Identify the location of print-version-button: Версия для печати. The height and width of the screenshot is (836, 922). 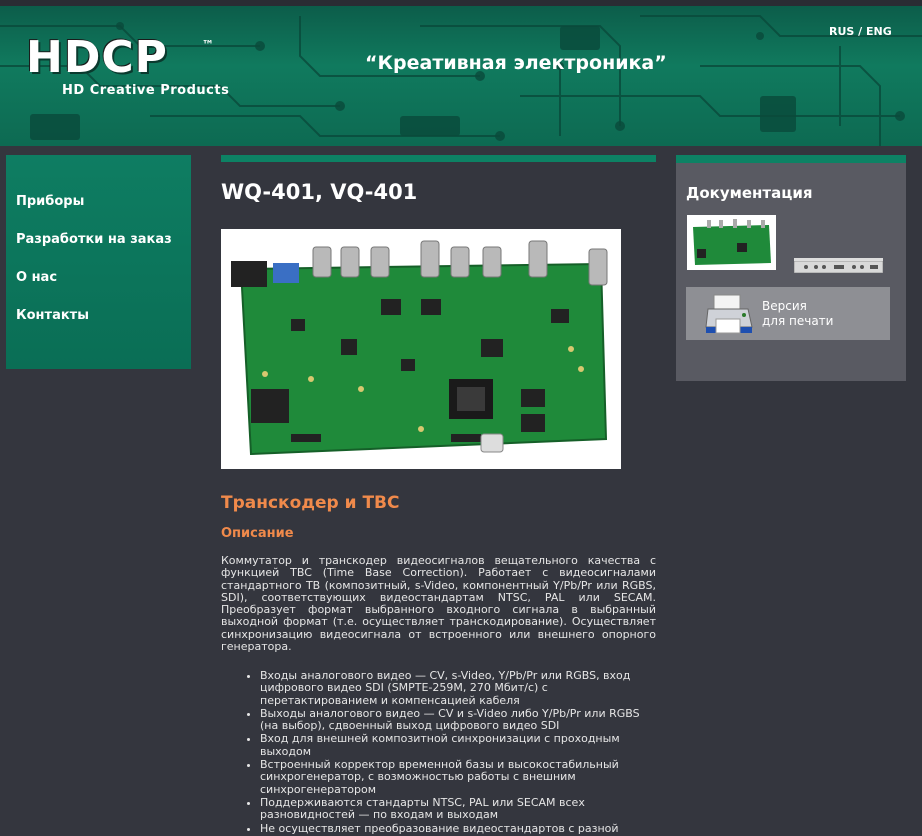
(788, 313).